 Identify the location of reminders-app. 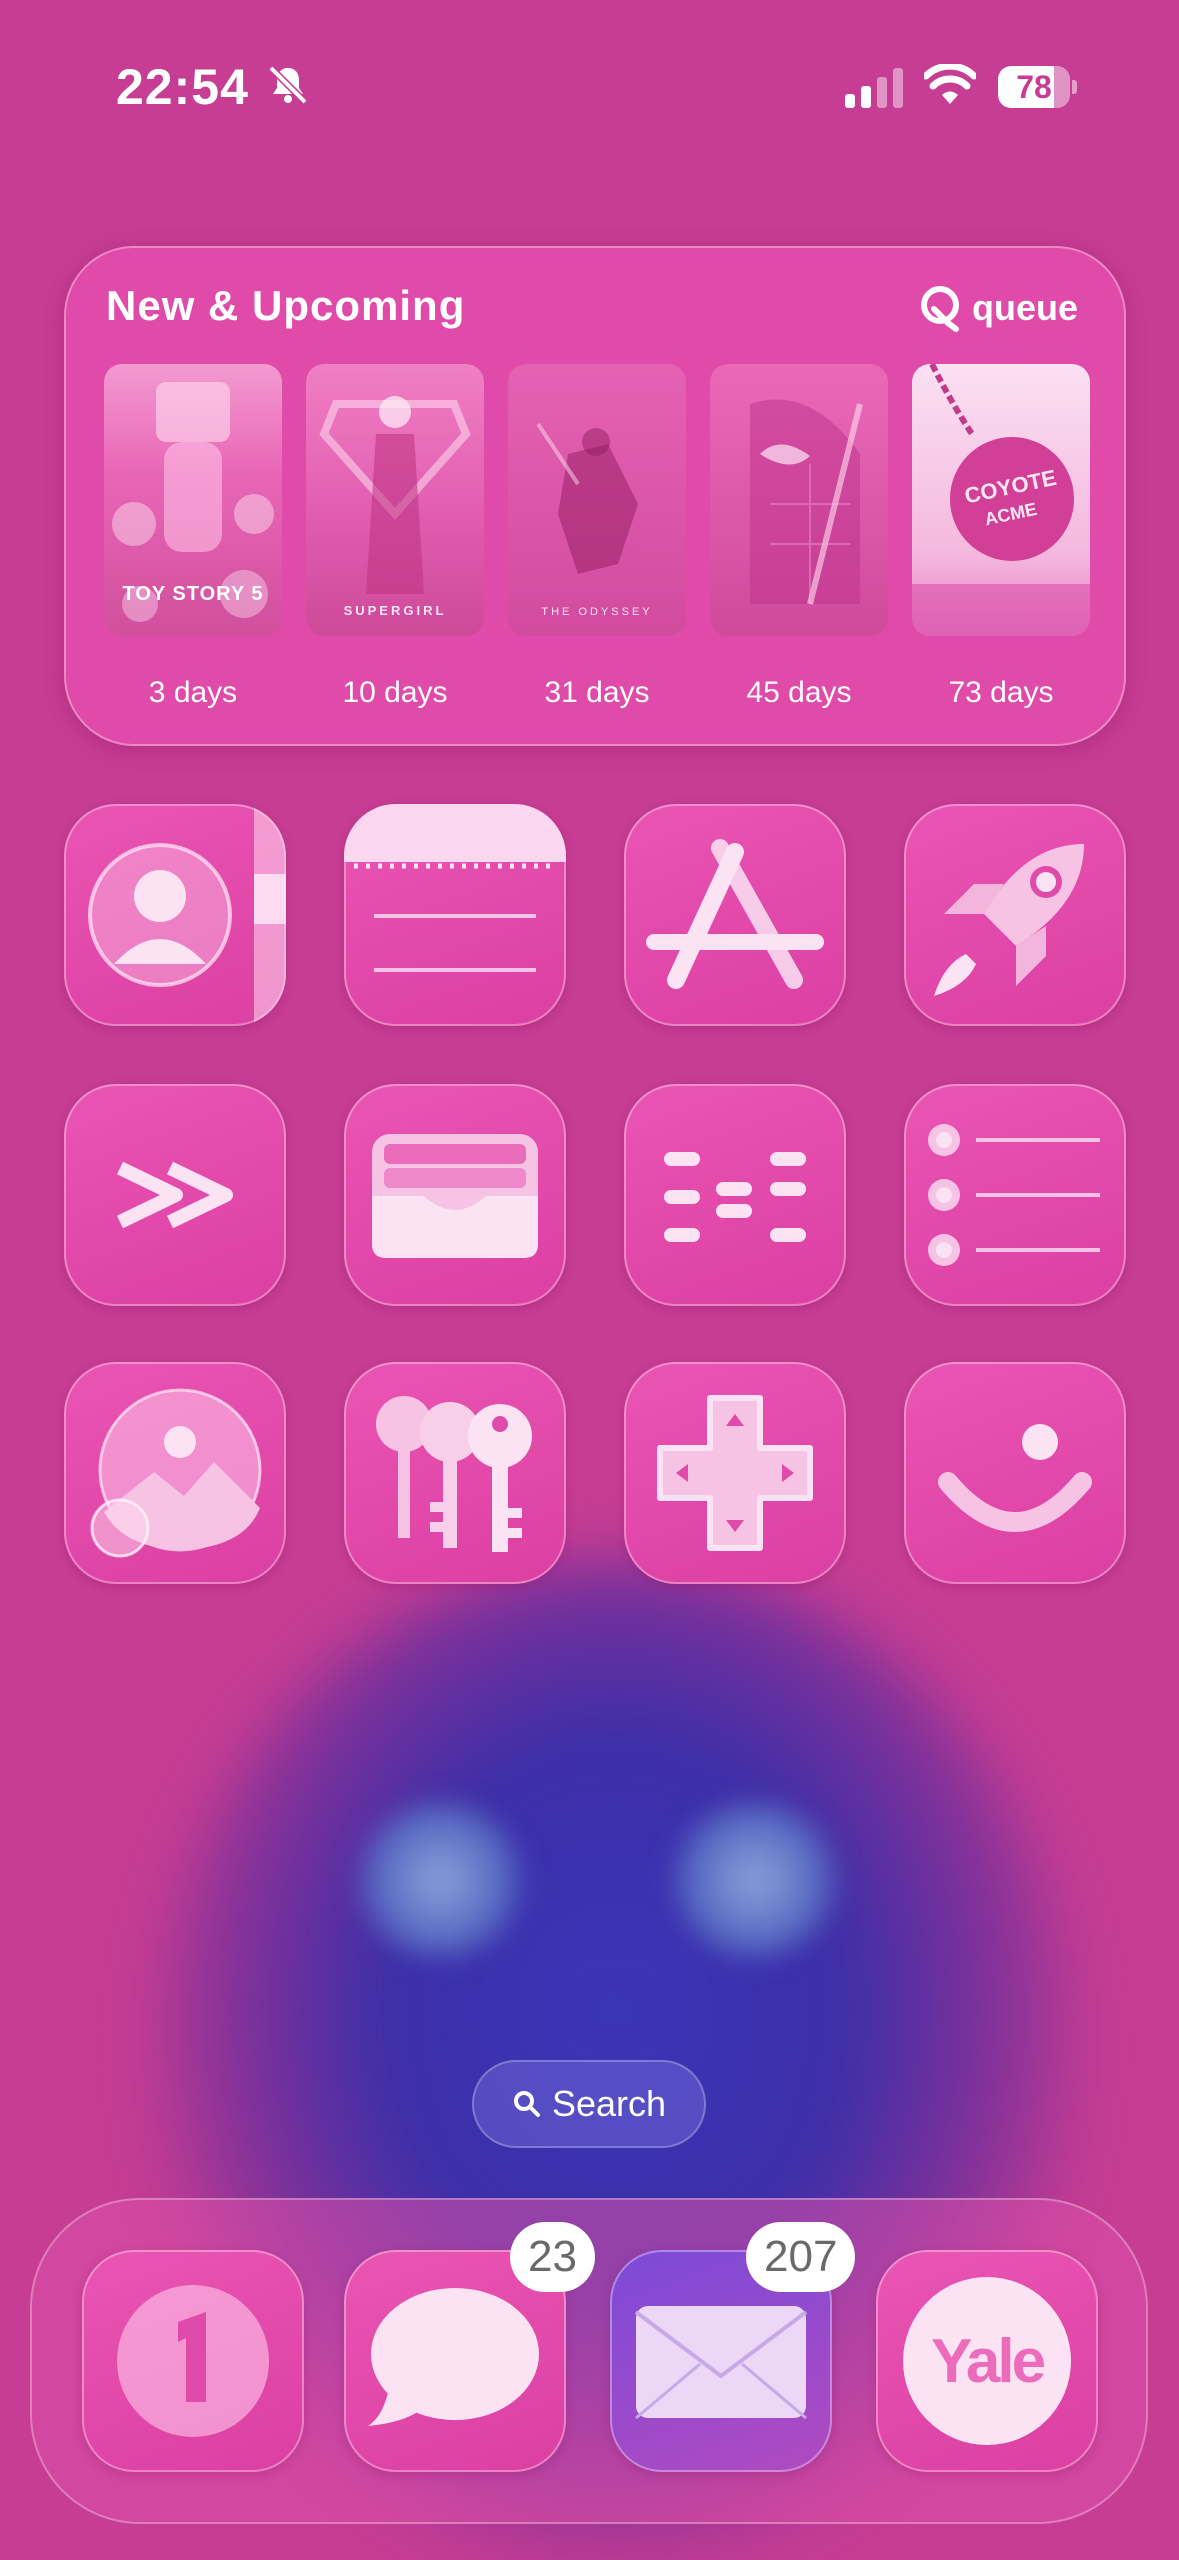
(1015, 1195).